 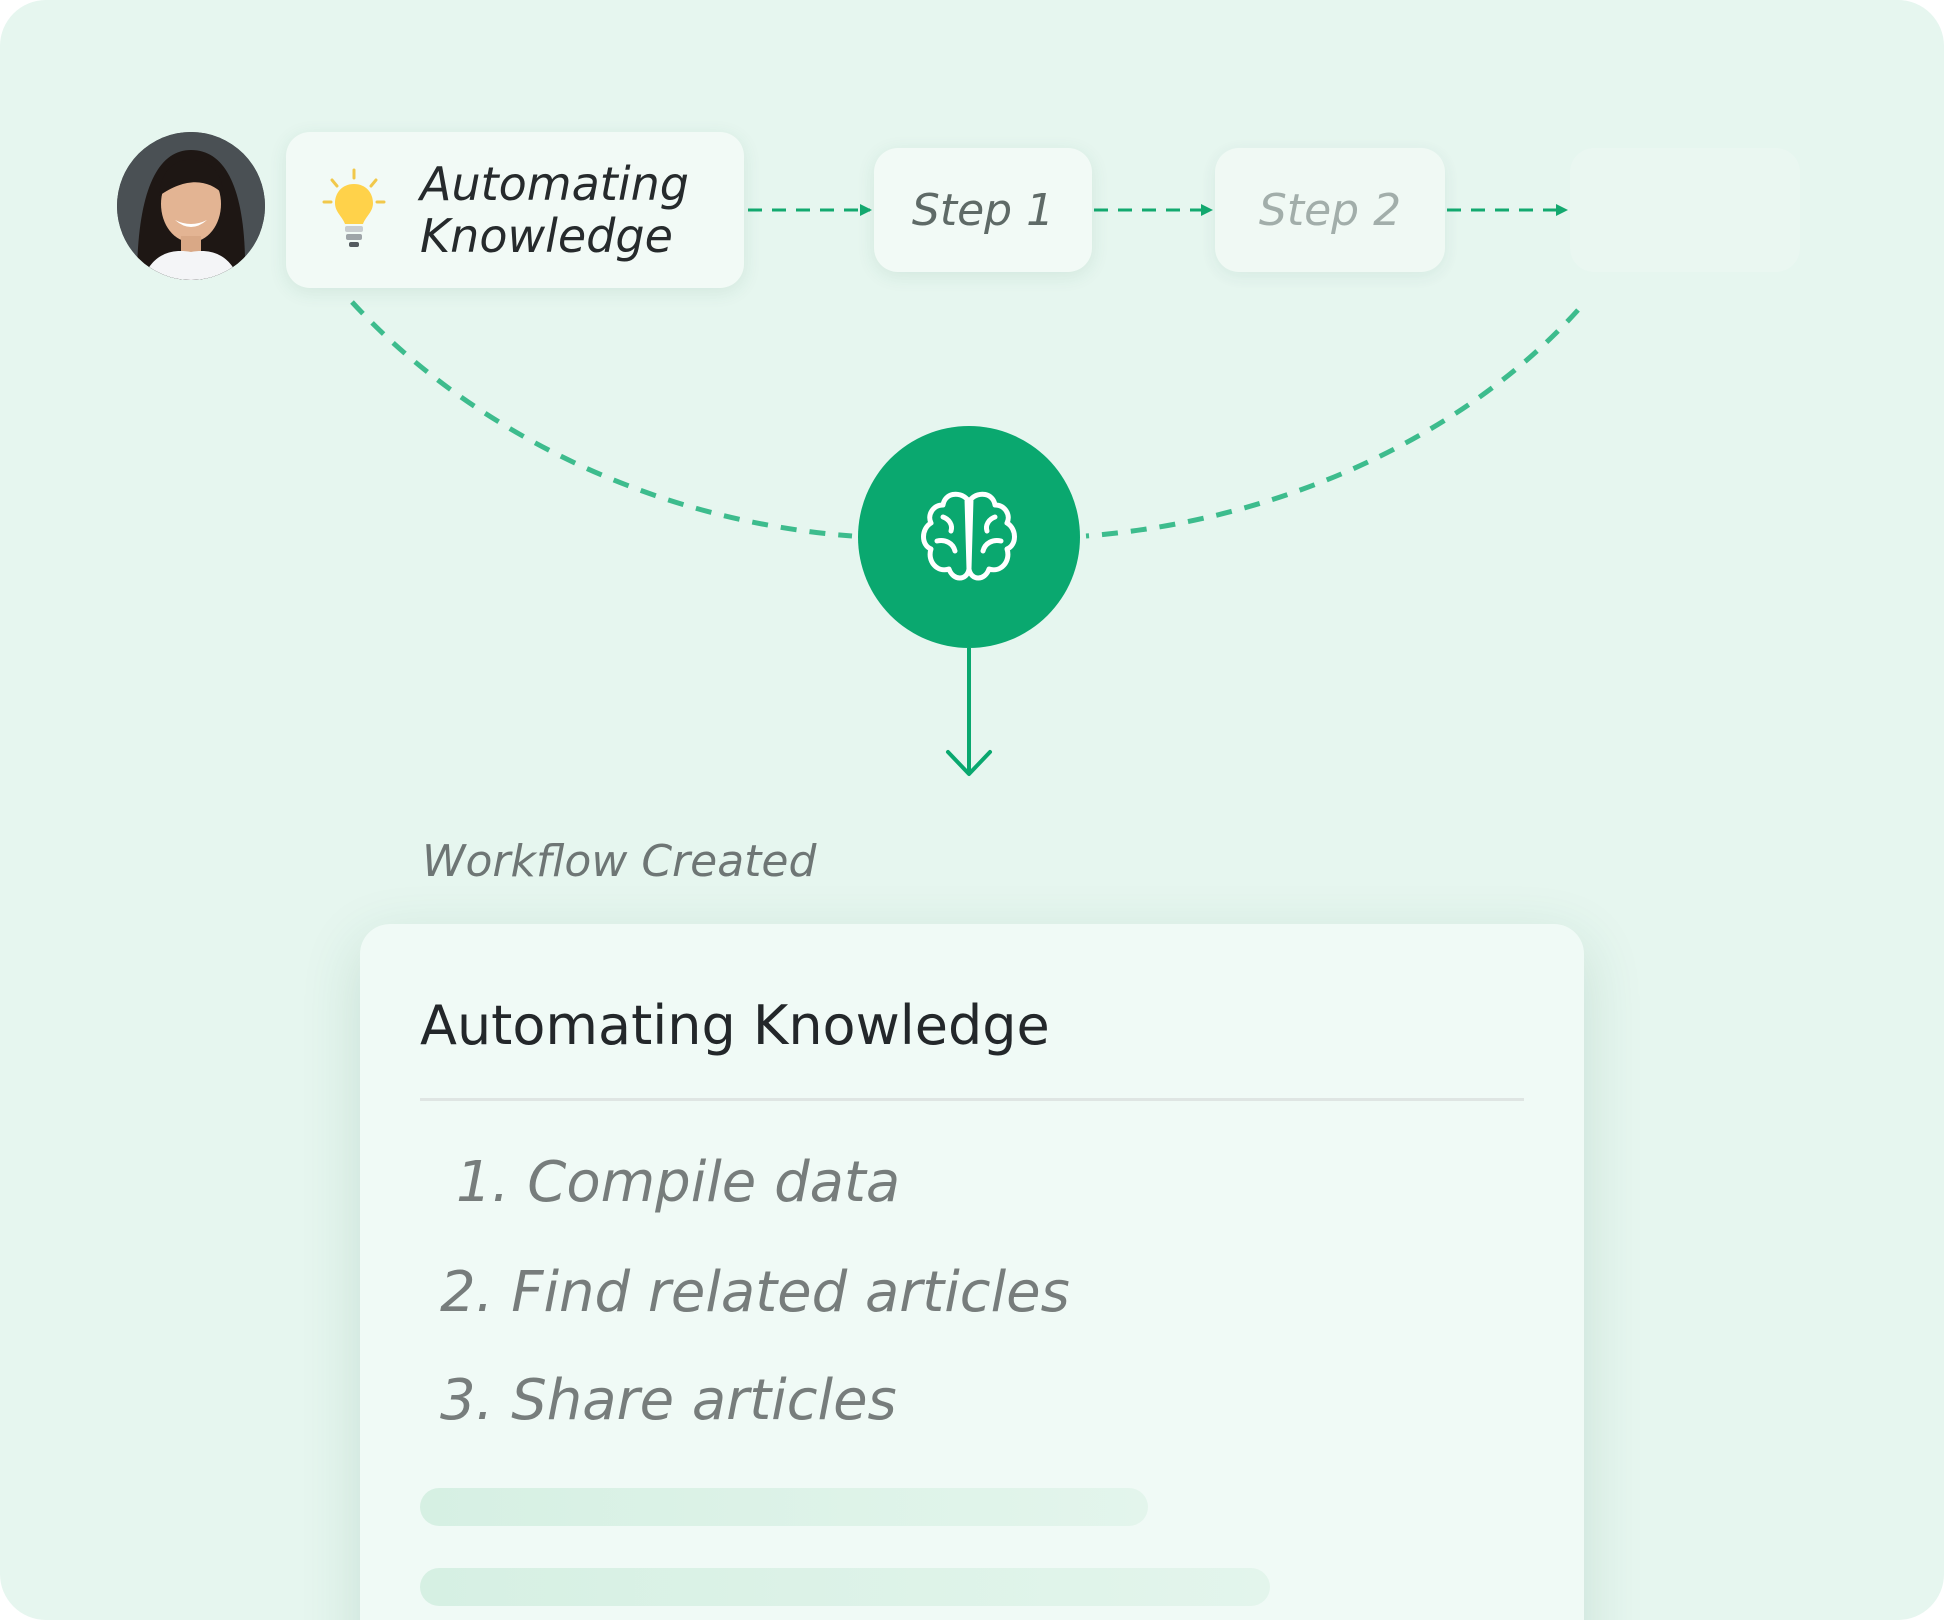 What do you see at coordinates (755, 1292) in the screenshot?
I see `workflow-step: 2. Find related articles` at bounding box center [755, 1292].